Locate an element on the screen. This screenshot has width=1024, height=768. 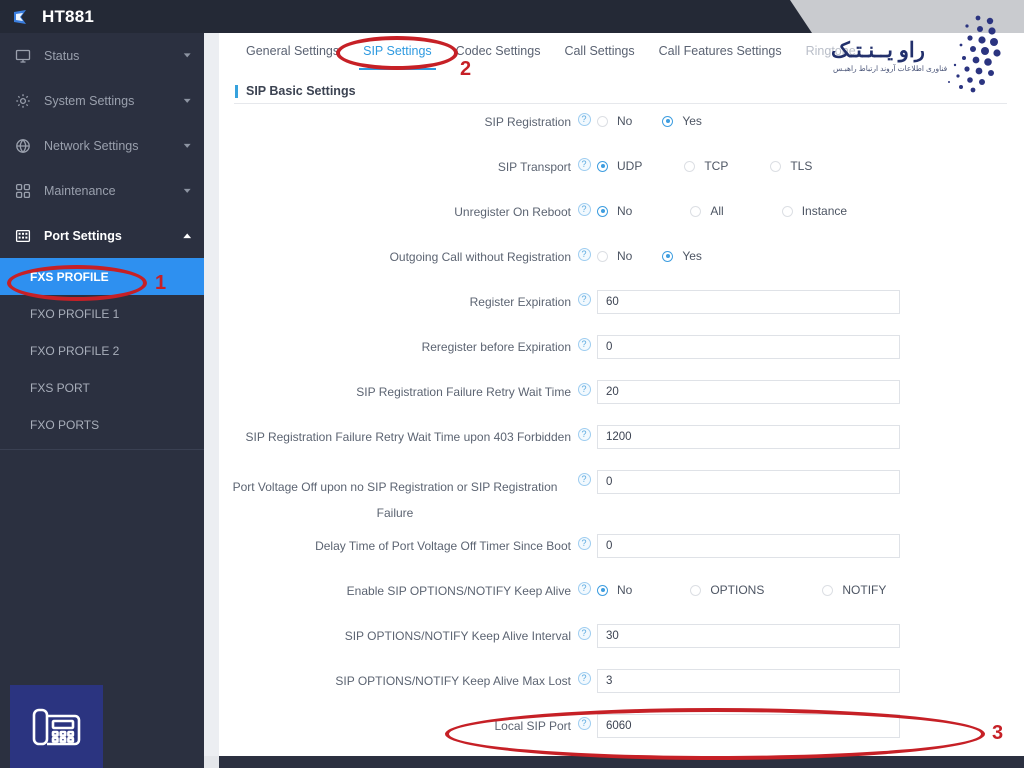
globe-icon is located at coordinates (23, 146).